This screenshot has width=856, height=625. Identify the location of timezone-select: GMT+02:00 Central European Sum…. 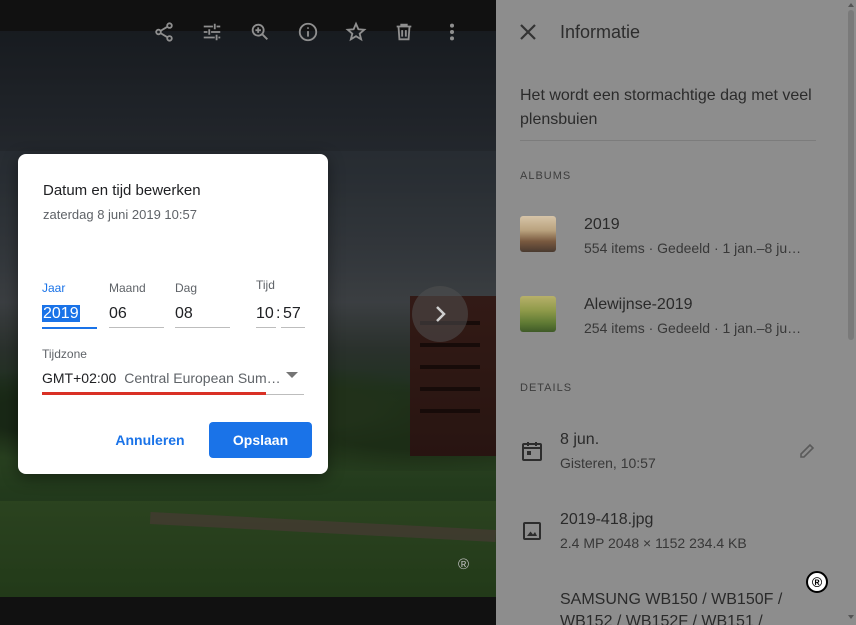
(173, 381).